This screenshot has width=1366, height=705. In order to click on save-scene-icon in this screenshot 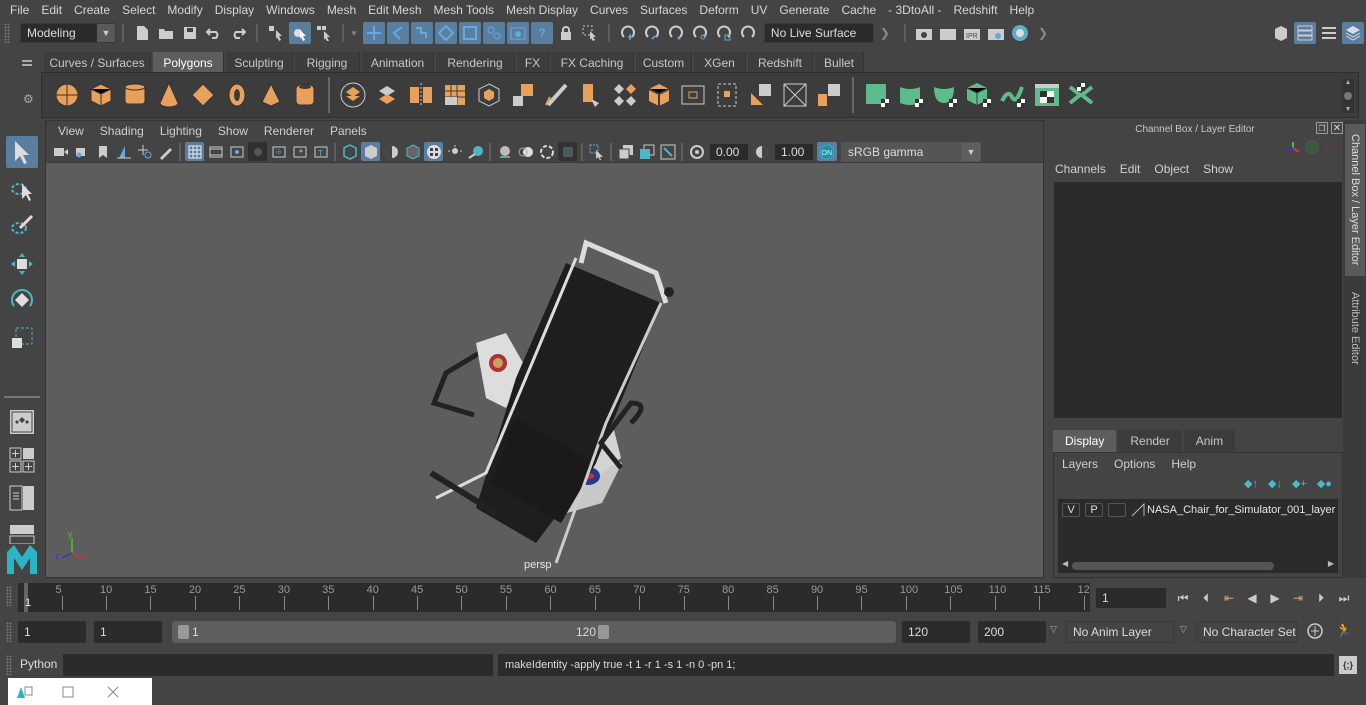, I will do `click(190, 33)`.